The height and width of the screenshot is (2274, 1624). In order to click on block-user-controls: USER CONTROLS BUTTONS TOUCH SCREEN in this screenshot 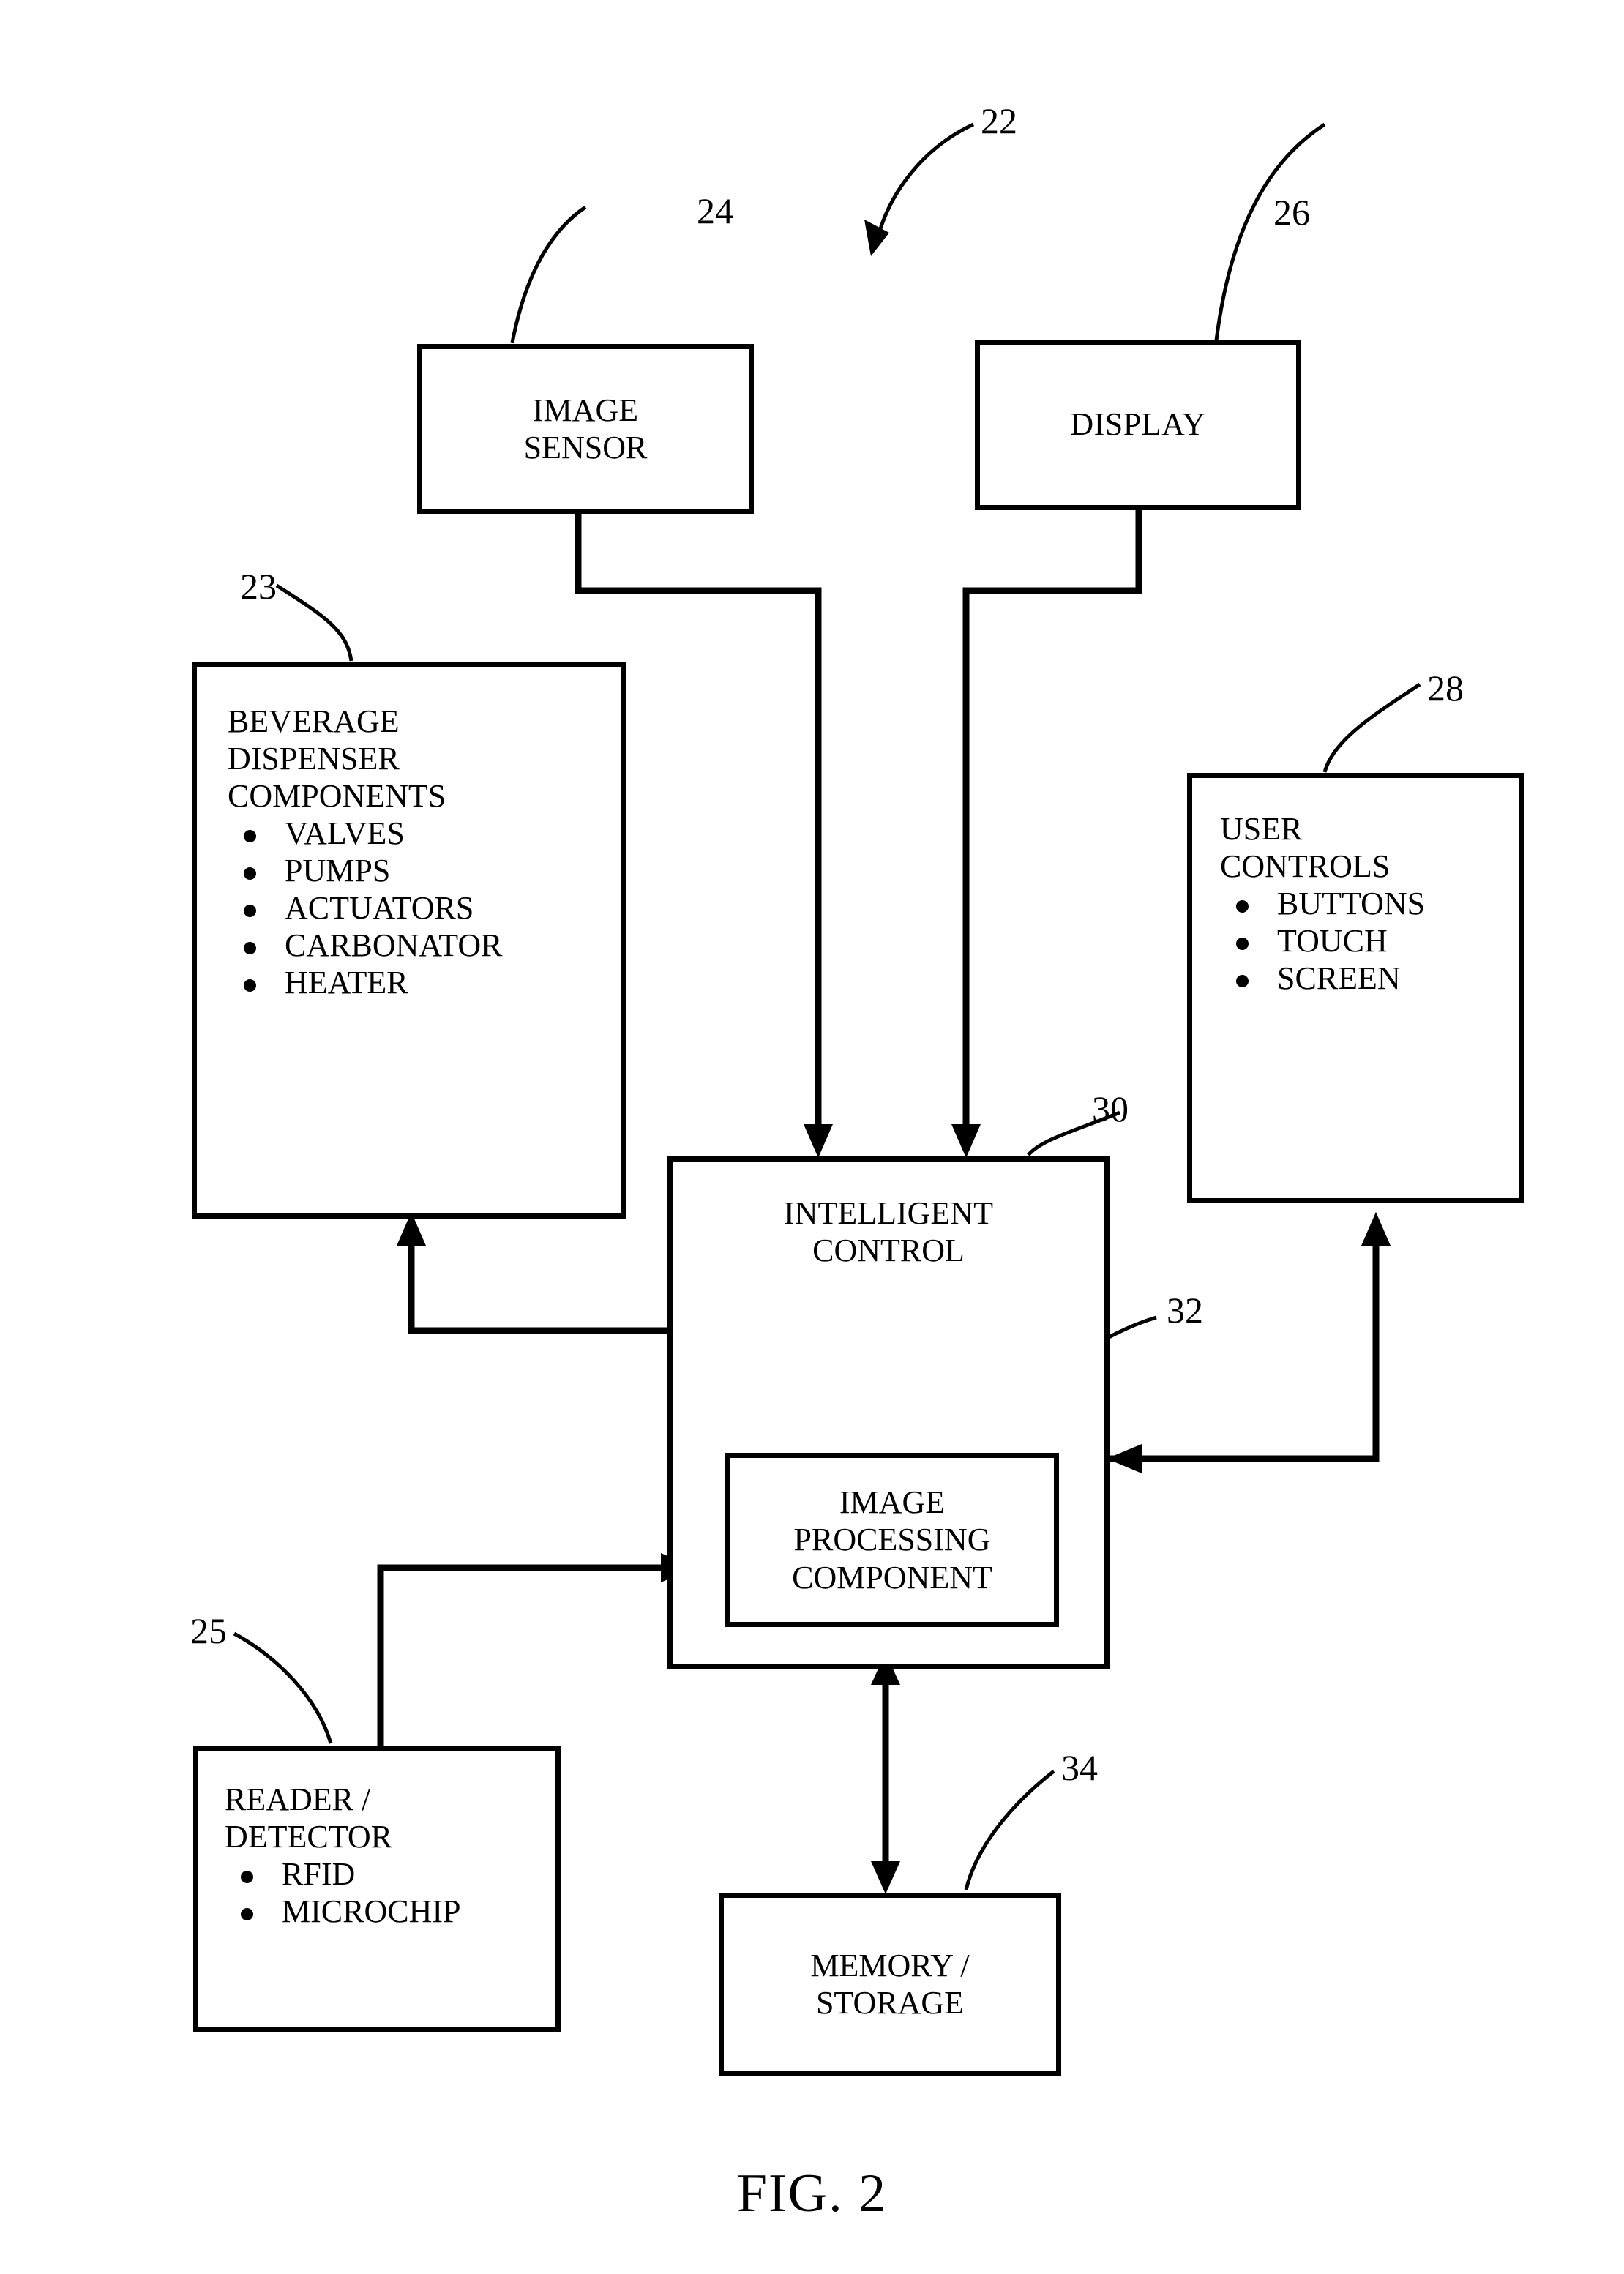, I will do `click(1356, 988)`.